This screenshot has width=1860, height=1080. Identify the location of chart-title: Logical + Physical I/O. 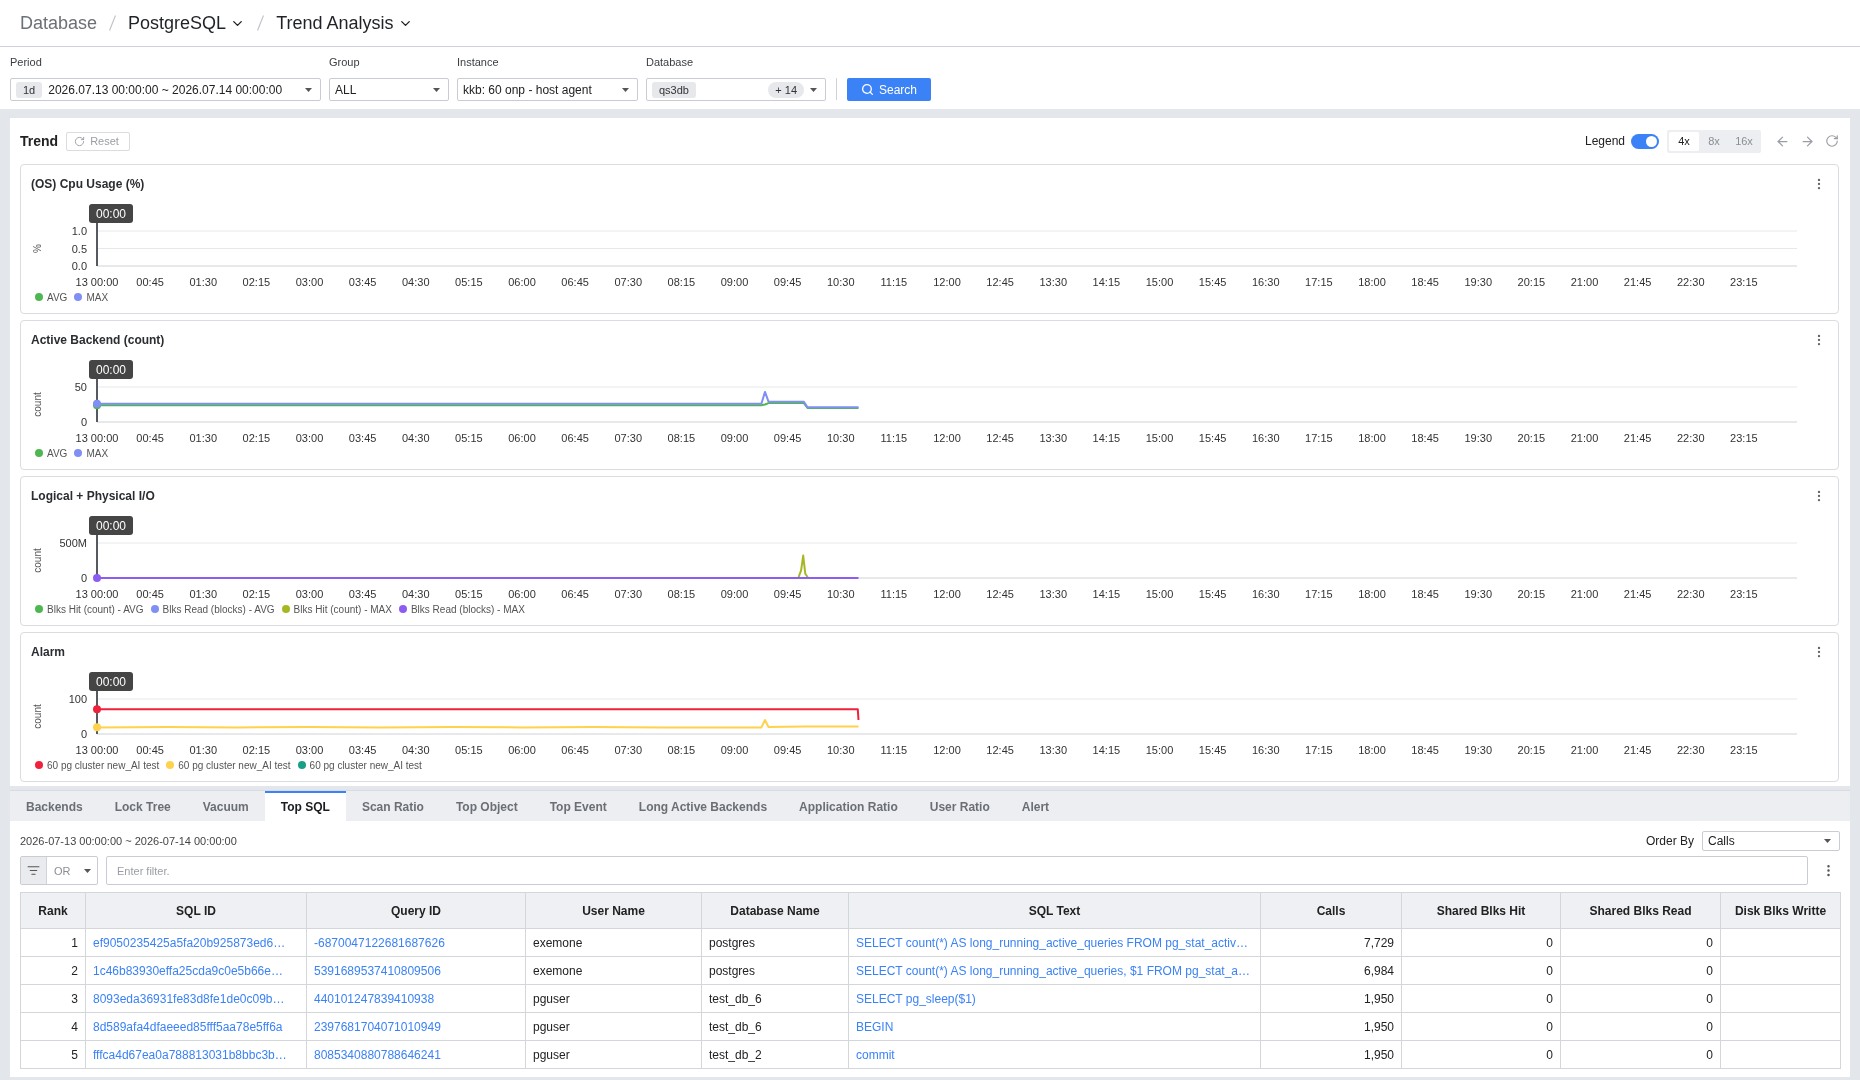
(93, 496).